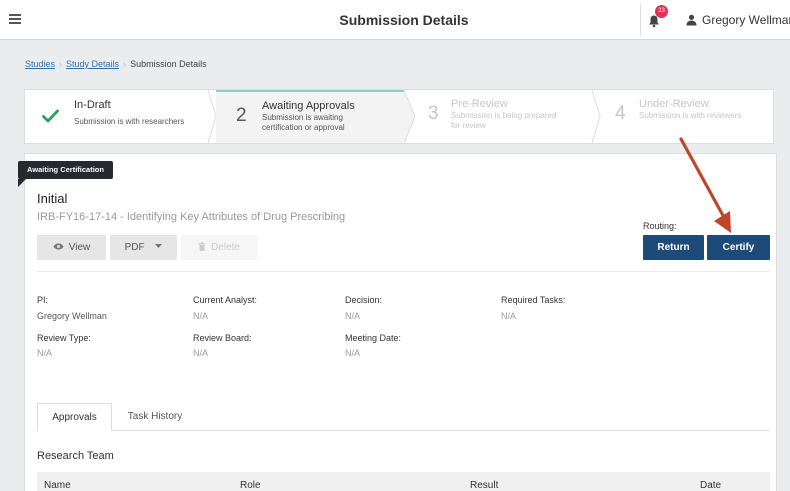  What do you see at coordinates (43, 300) in the screenshot?
I see `pi-label: PI:` at bounding box center [43, 300].